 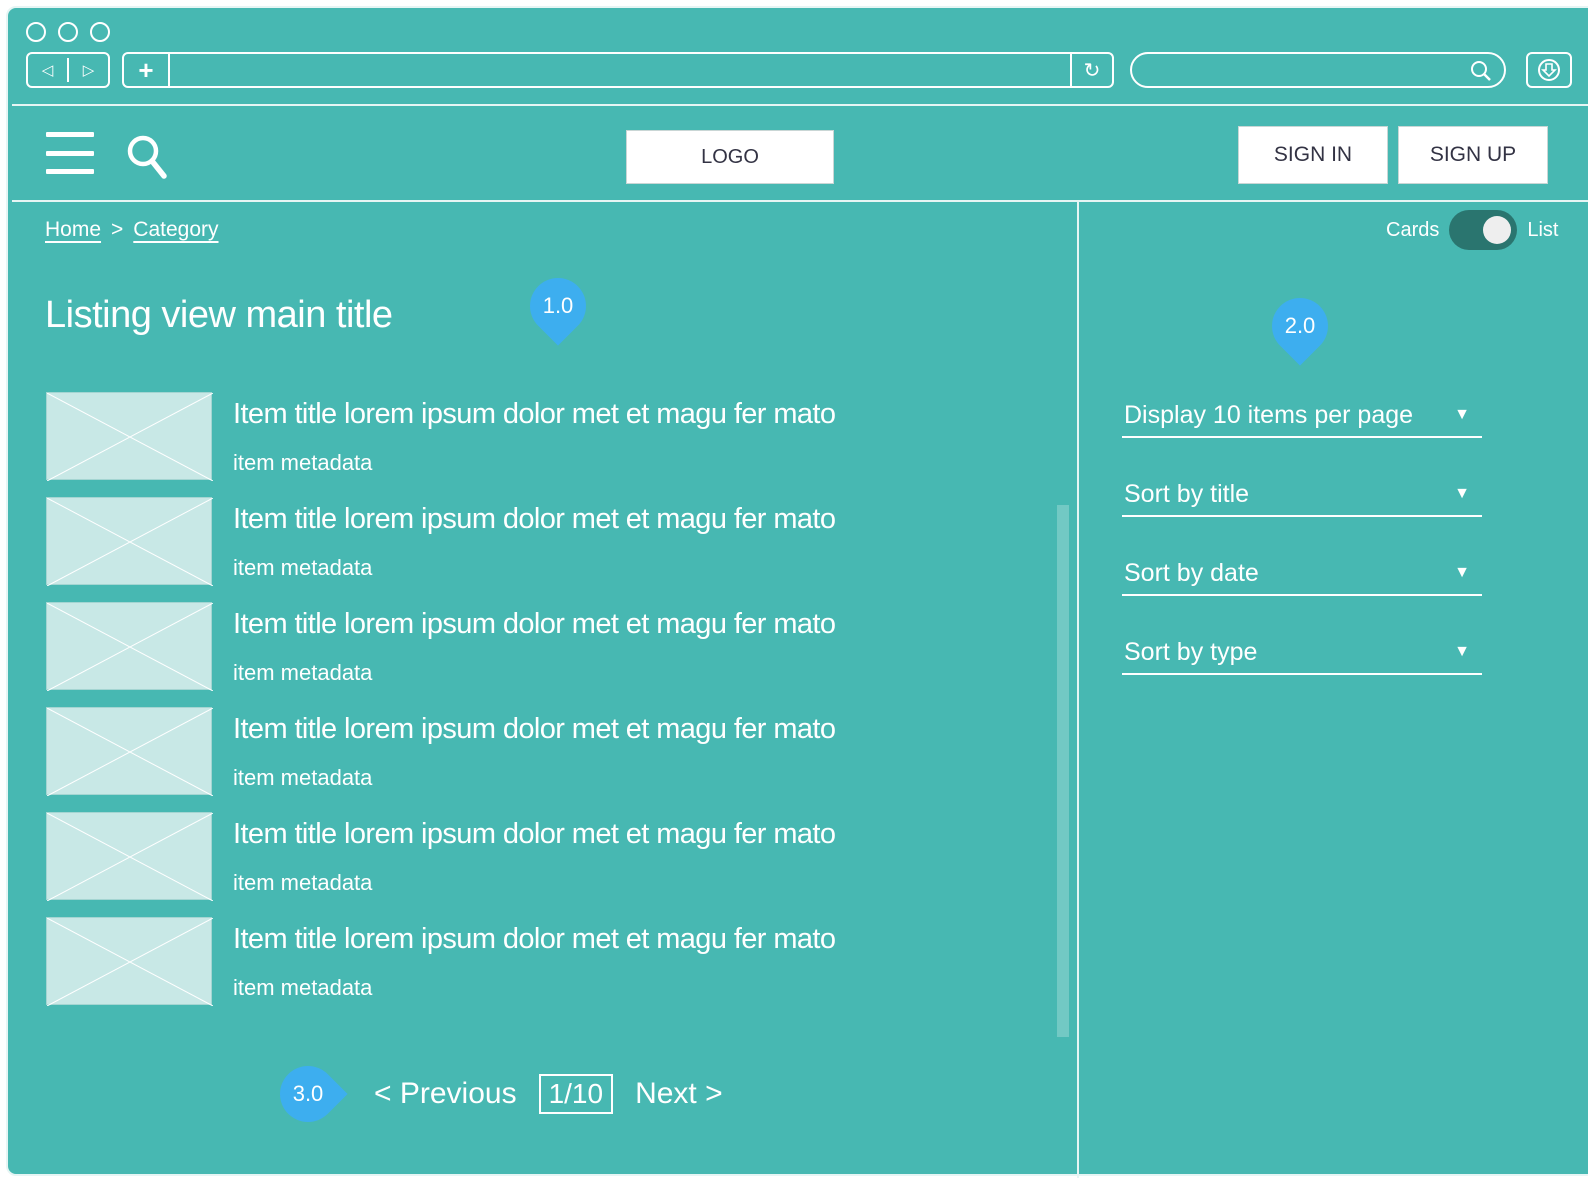 I want to click on select-value: Sort by date, so click(x=1191, y=572).